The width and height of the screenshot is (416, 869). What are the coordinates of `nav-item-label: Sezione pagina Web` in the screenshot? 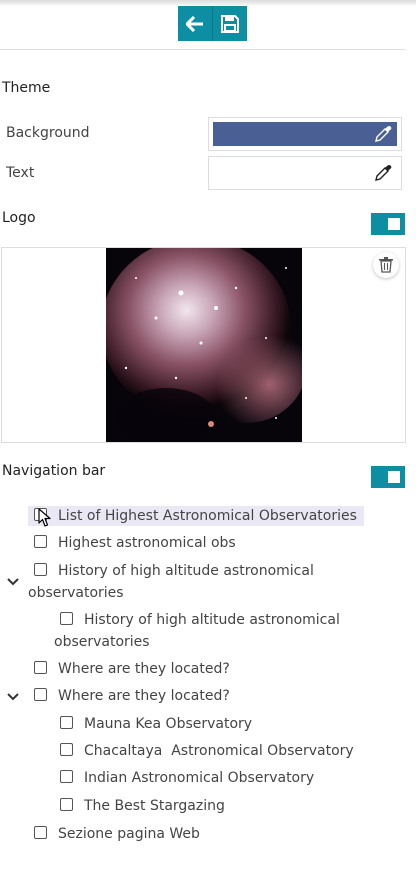 It's located at (129, 834).